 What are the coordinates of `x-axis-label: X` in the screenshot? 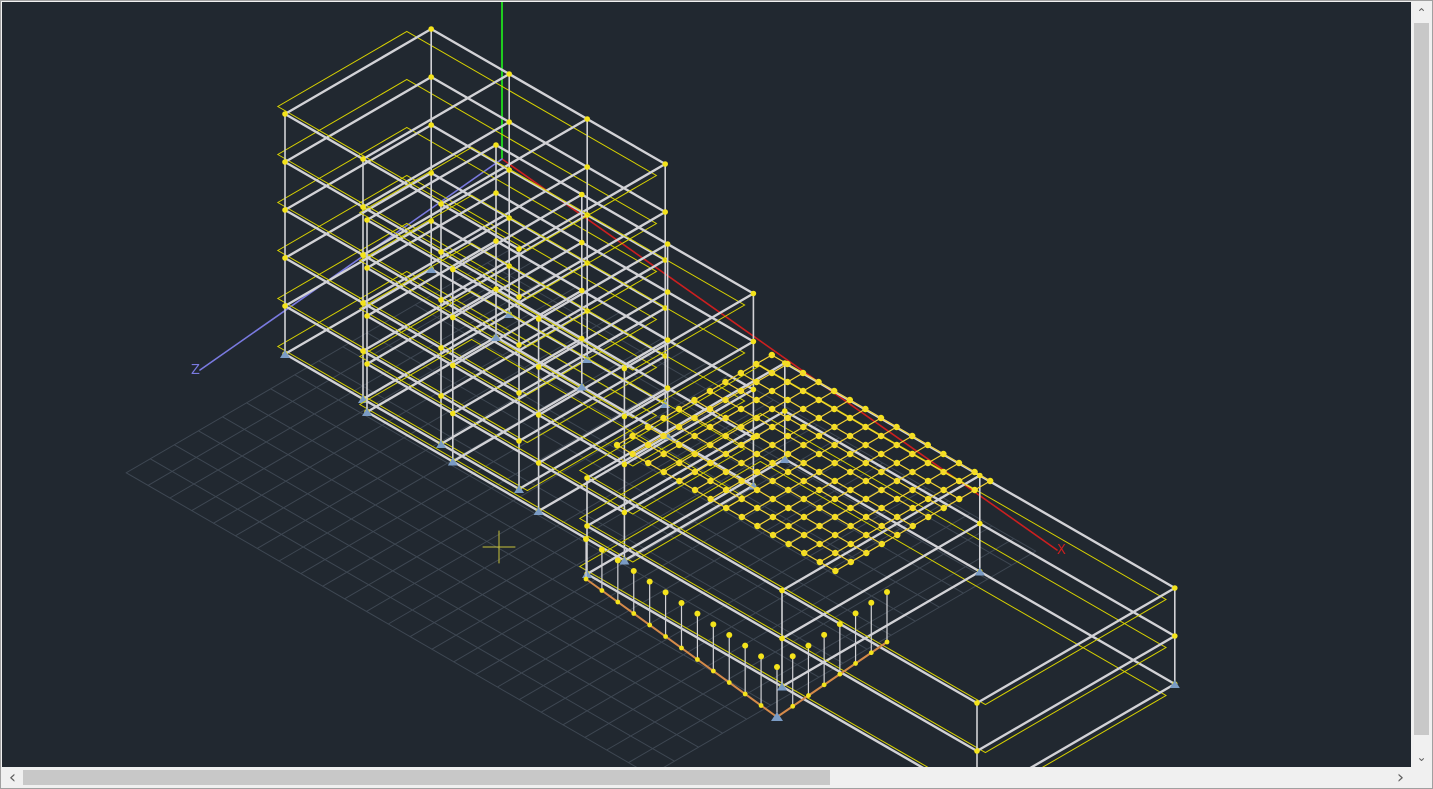 It's located at (1061, 550).